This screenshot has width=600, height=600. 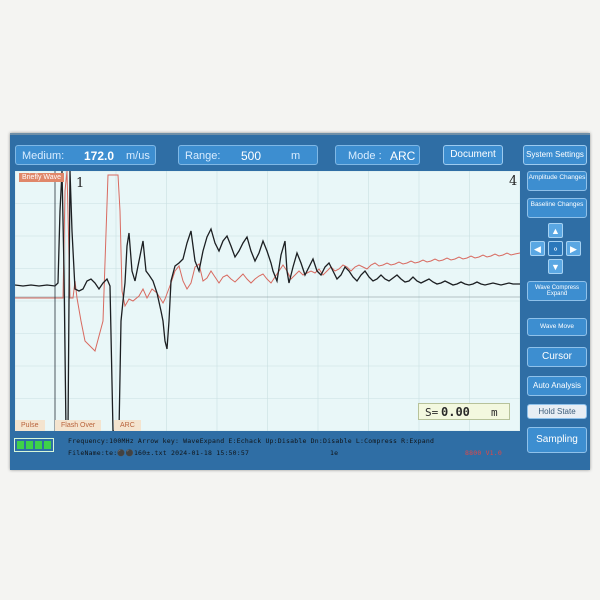 I want to click on arrow-up-icon: ▲, so click(x=555, y=230).